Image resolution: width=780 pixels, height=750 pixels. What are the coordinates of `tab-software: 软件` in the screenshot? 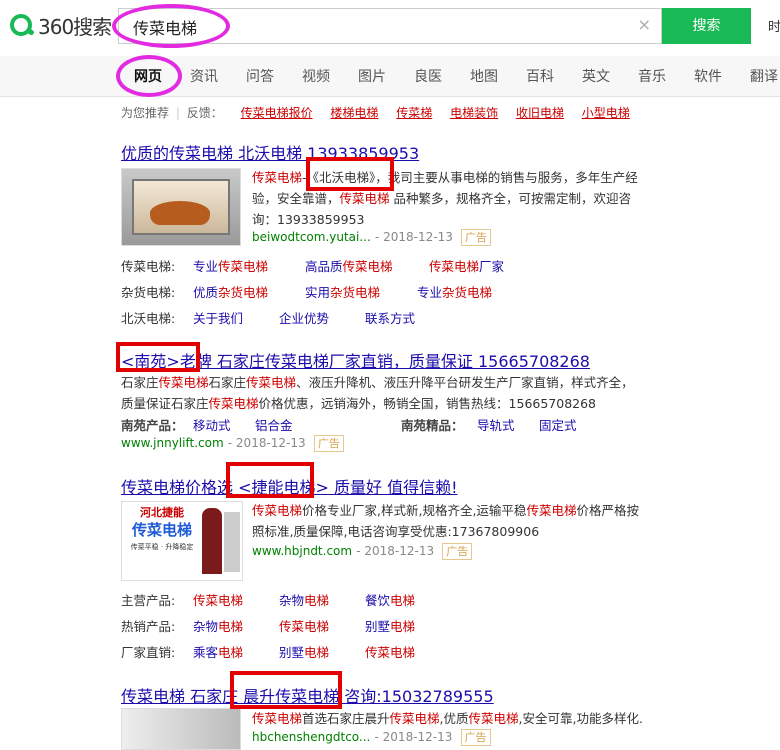 It's located at (708, 76).